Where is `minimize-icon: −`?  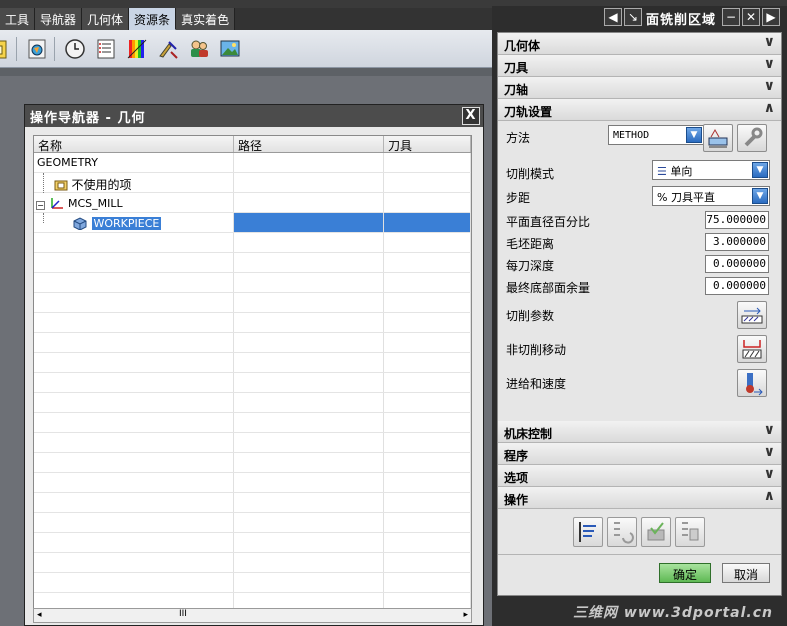 minimize-icon: − is located at coordinates (731, 17).